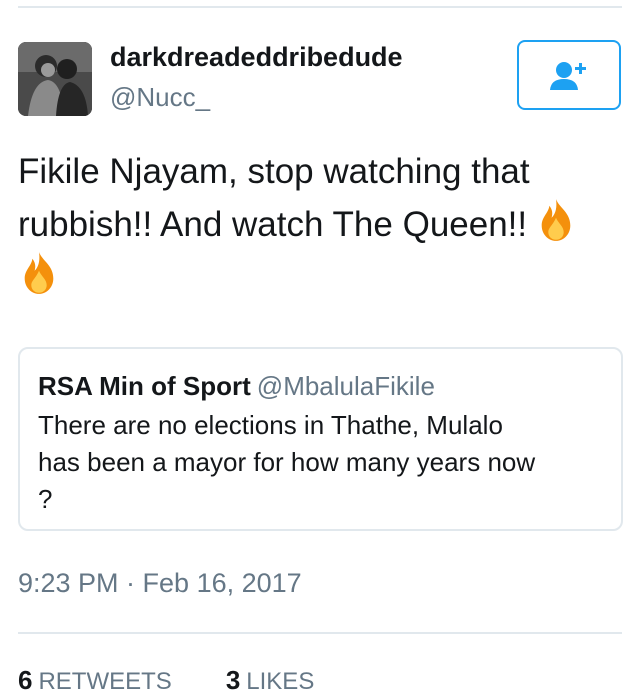 The image size is (640, 696). Describe the element at coordinates (320, 633) in the screenshot. I see `stats-divider` at that location.